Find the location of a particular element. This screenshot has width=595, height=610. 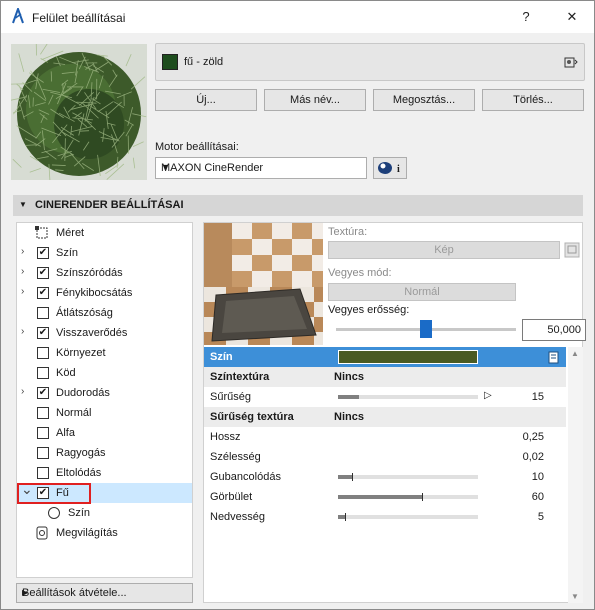

texture-browse-icon is located at coordinates (572, 250).